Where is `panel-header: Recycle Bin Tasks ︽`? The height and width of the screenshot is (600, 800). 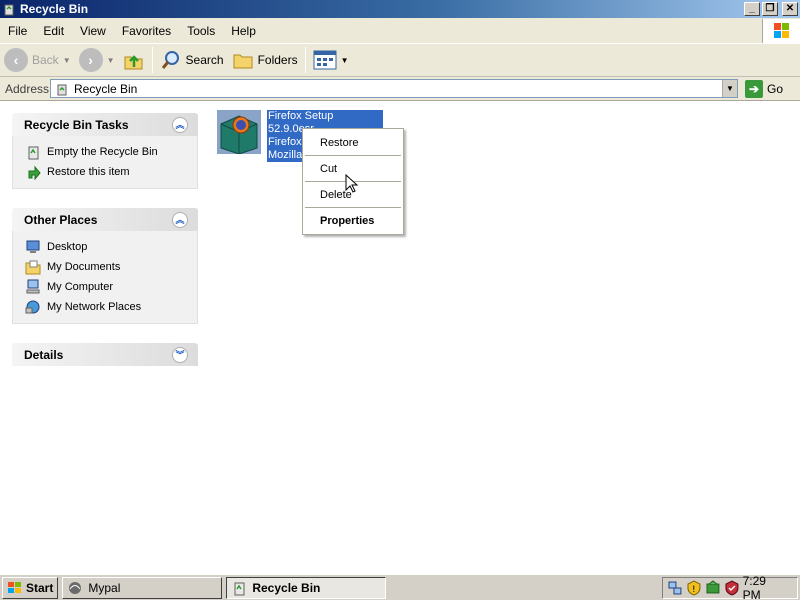 panel-header: Recycle Bin Tasks ︽ is located at coordinates (105, 124).